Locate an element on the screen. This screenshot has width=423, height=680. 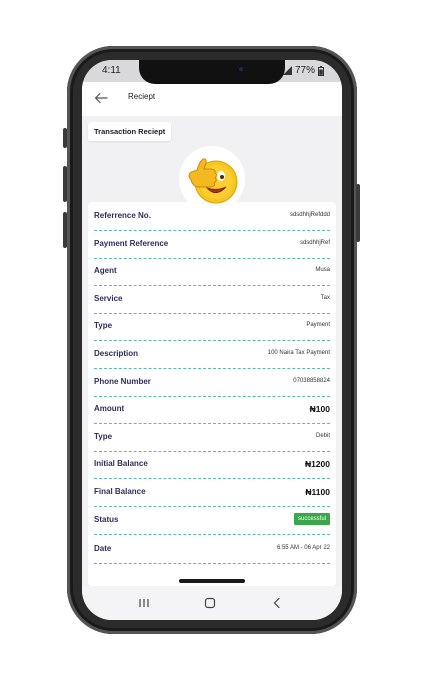
row-label: Agent is located at coordinates (105, 271).